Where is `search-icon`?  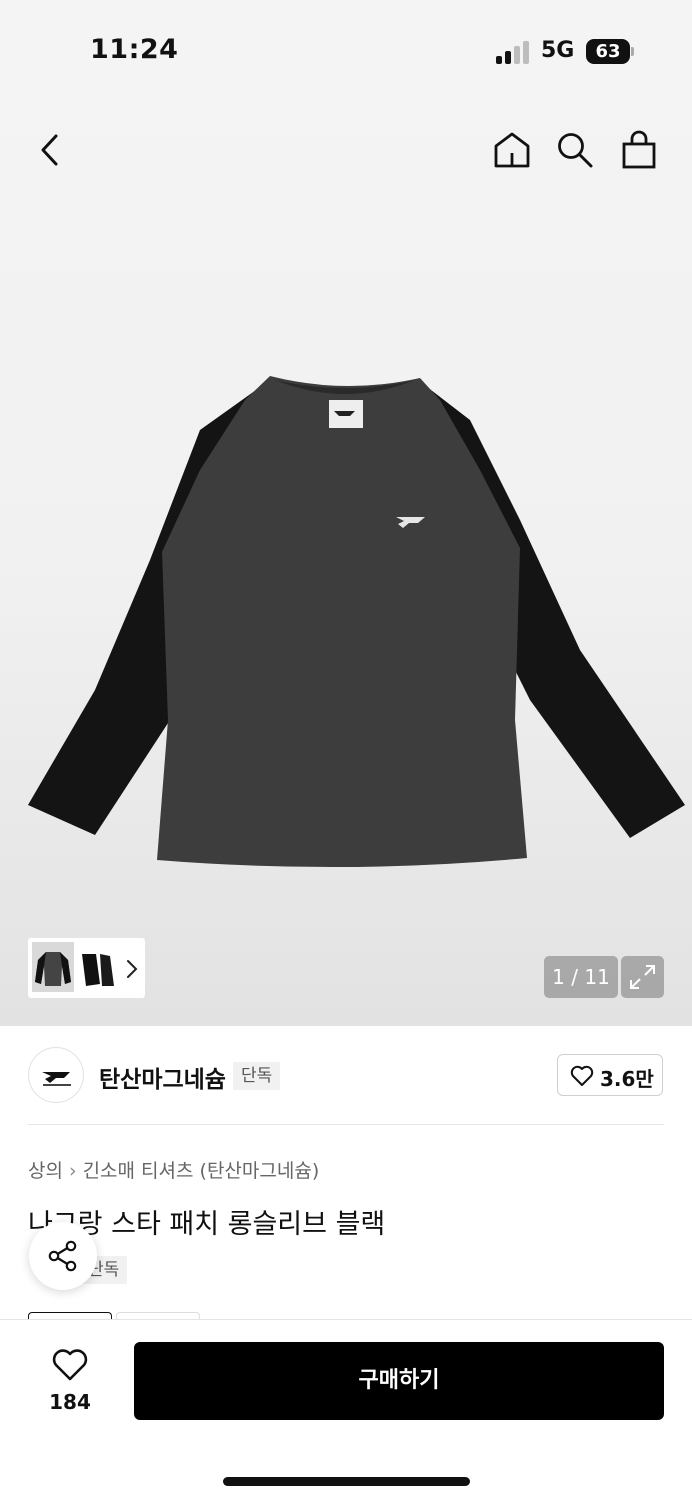 search-icon is located at coordinates (575, 150).